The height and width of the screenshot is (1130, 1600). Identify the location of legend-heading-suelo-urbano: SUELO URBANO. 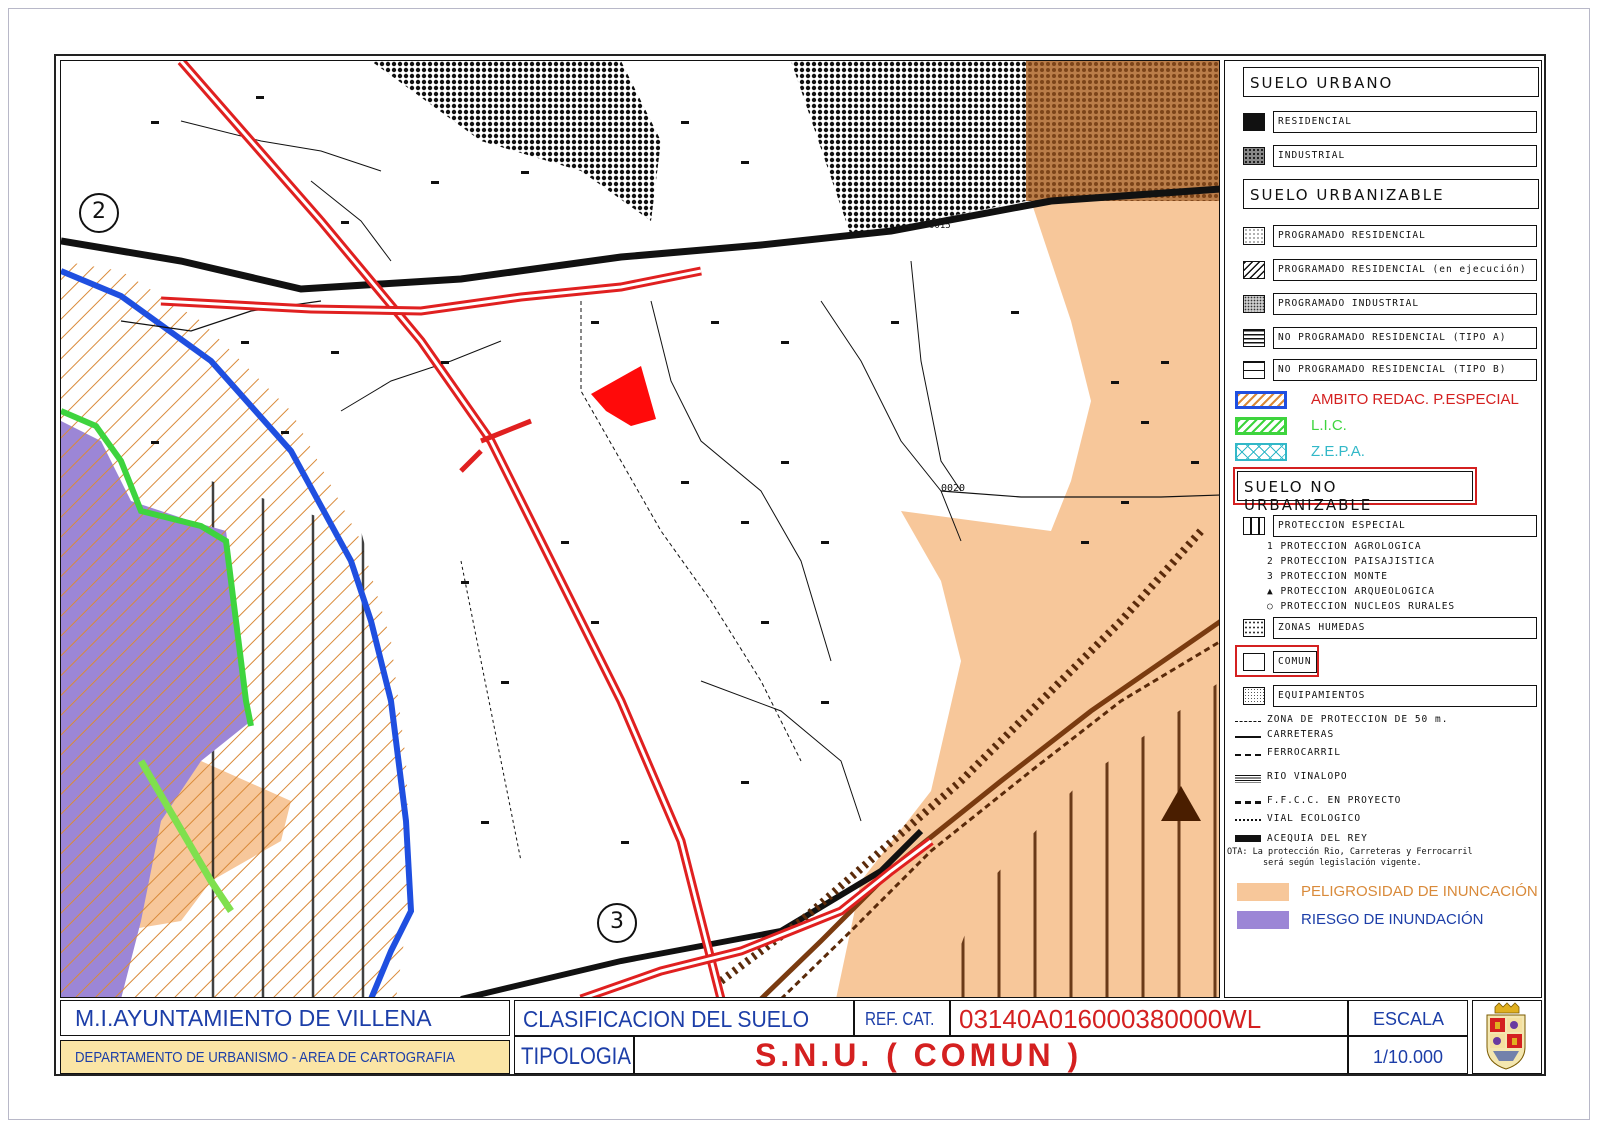
(1391, 82).